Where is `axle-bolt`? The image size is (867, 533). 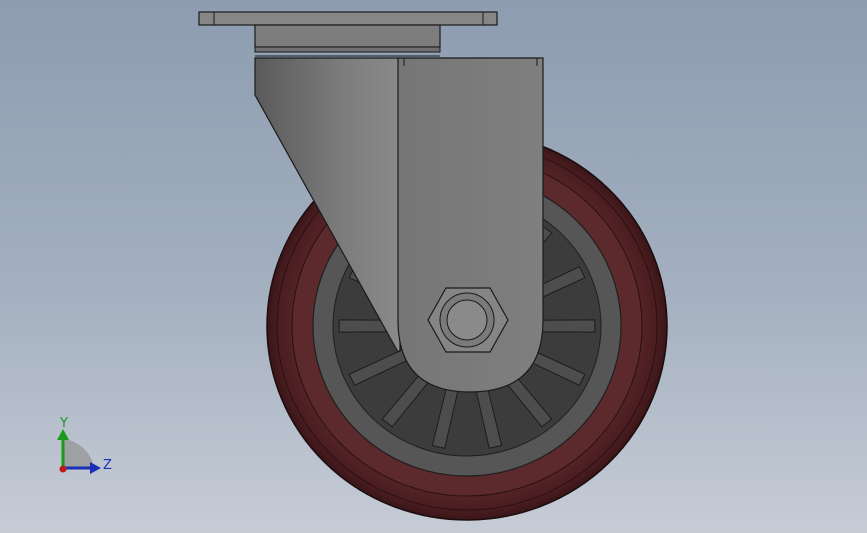 axle-bolt is located at coordinates (467, 320).